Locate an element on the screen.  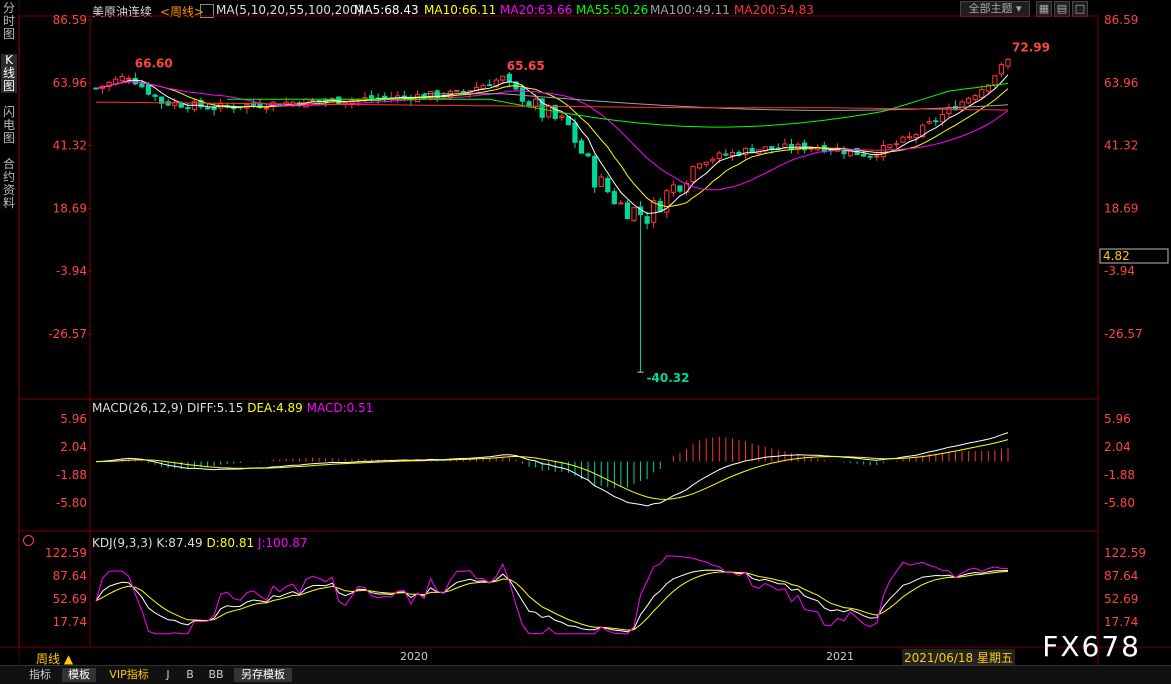
kdj-j: J:100.87 is located at coordinates (282, 543).